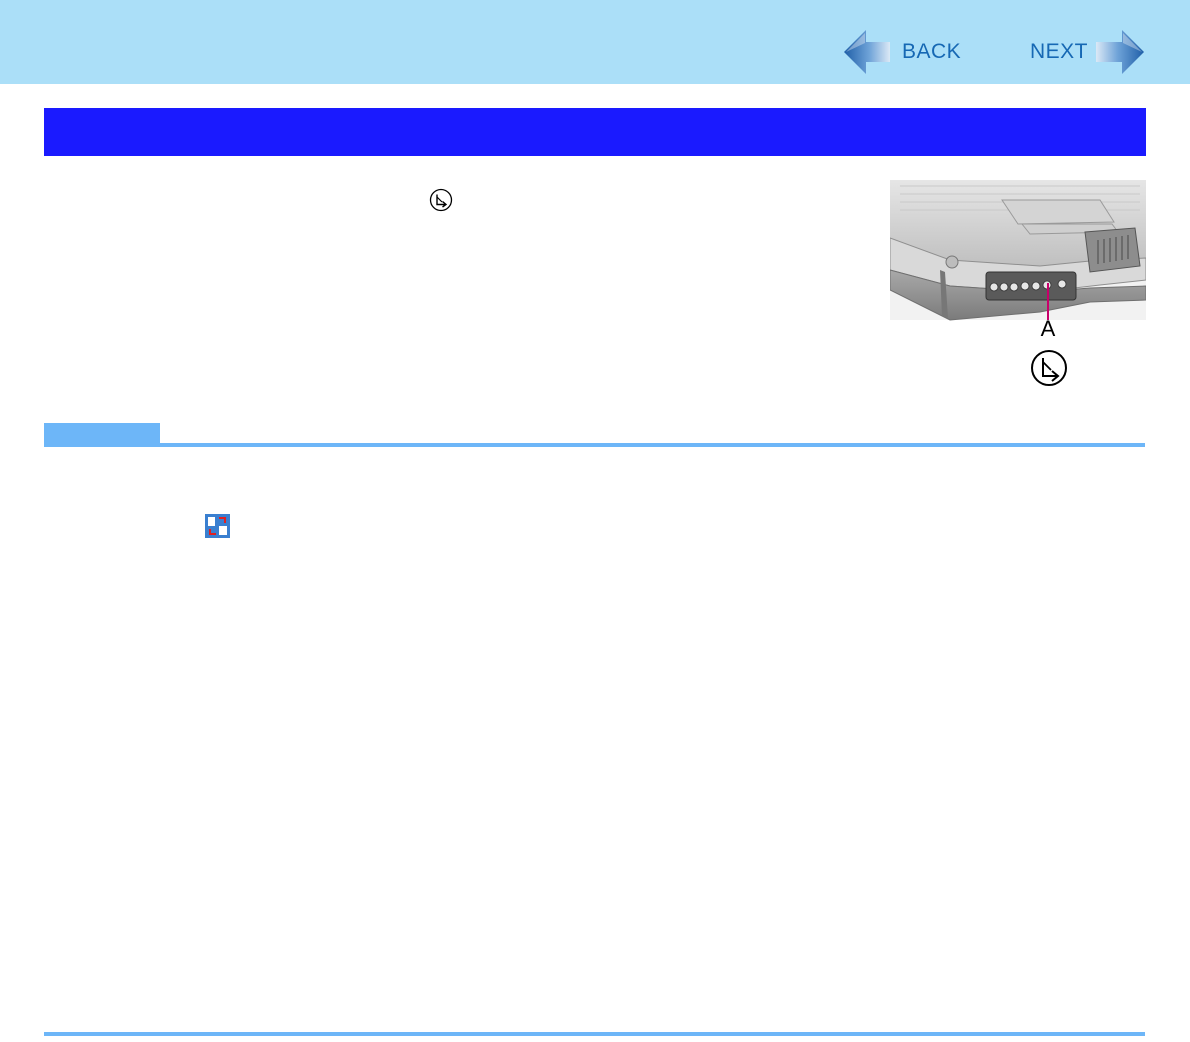 The width and height of the screenshot is (1190, 1042). Describe the element at coordinates (102, 434) in the screenshot. I see `note-tab` at that location.